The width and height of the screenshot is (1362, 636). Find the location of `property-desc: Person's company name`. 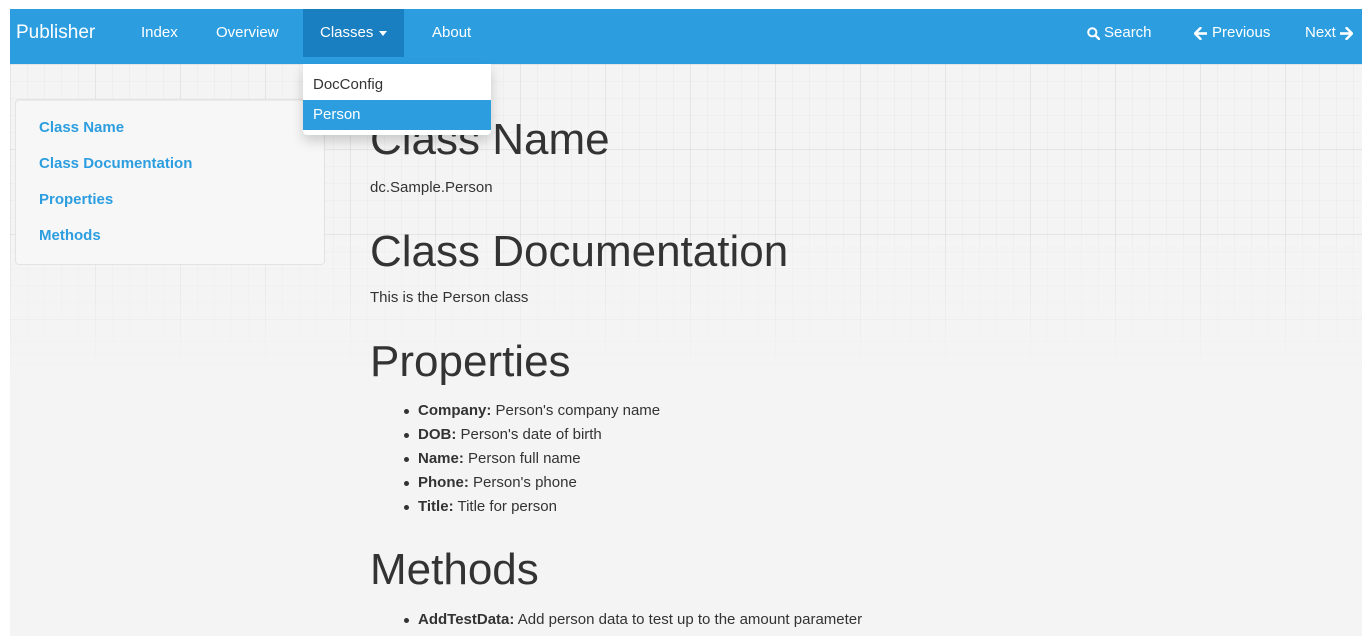

property-desc: Person's company name is located at coordinates (578, 410).